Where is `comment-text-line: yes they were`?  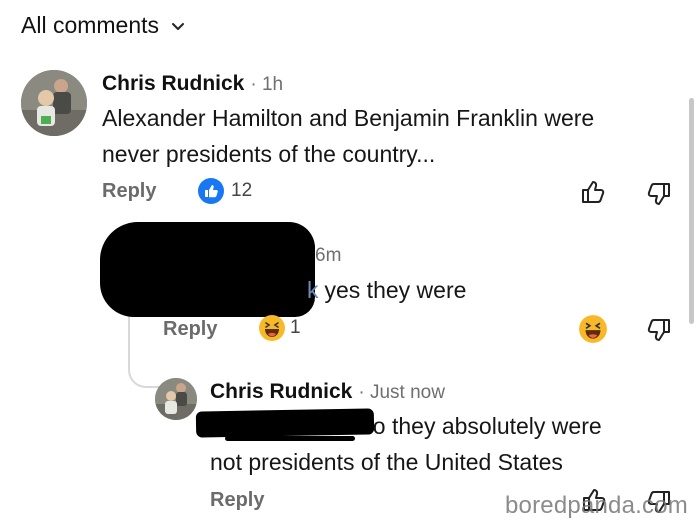 comment-text-line: yes they were is located at coordinates (395, 290).